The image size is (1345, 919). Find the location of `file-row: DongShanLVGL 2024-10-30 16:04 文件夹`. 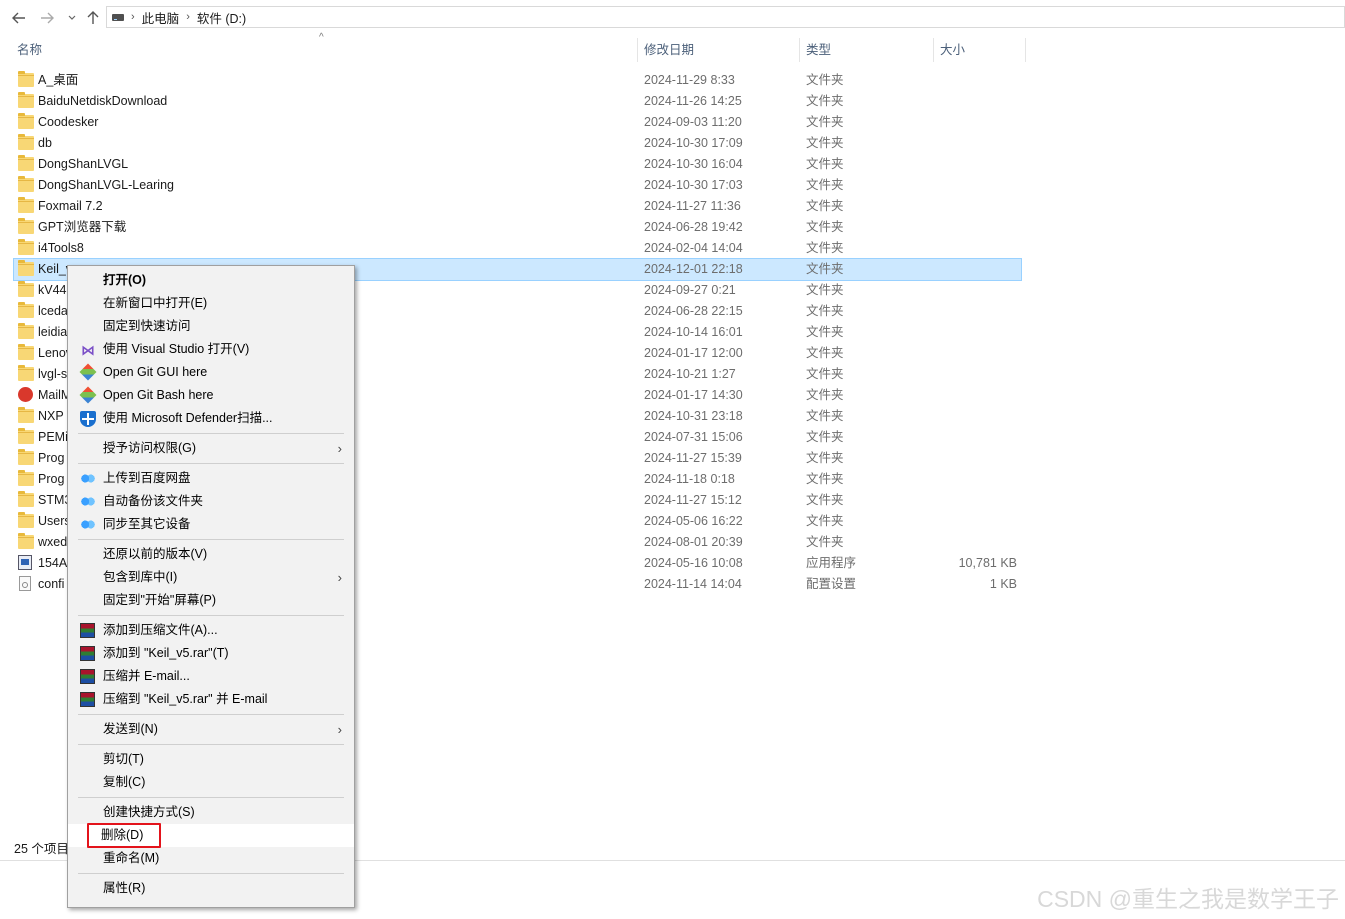

file-row: DongShanLVGL 2024-10-30 16:04 文件夹 is located at coordinates (517, 164).